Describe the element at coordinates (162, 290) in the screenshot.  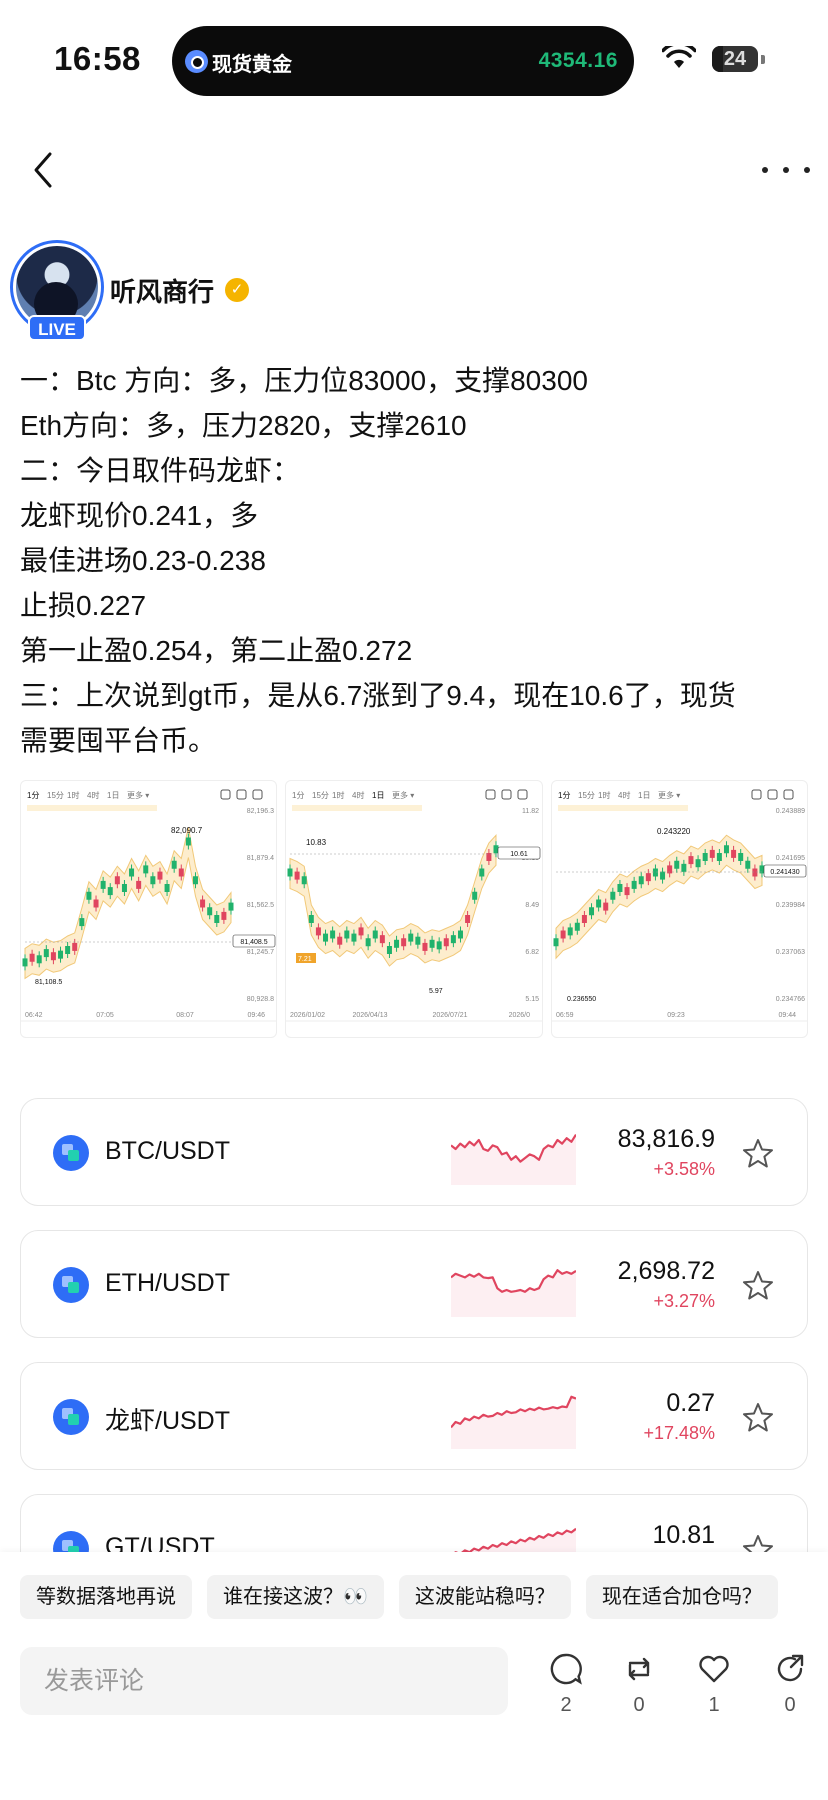
I see `author-name: 听风商行` at that location.